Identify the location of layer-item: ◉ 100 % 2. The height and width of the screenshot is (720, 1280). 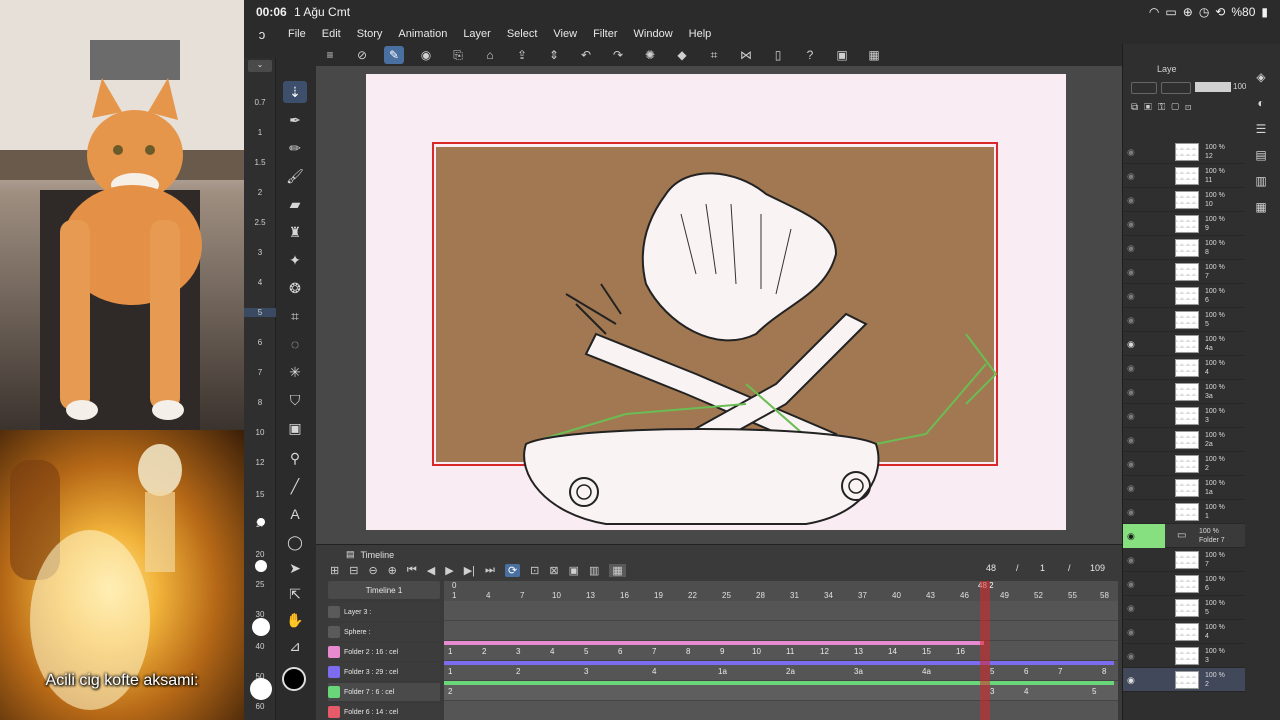
(1184, 464).